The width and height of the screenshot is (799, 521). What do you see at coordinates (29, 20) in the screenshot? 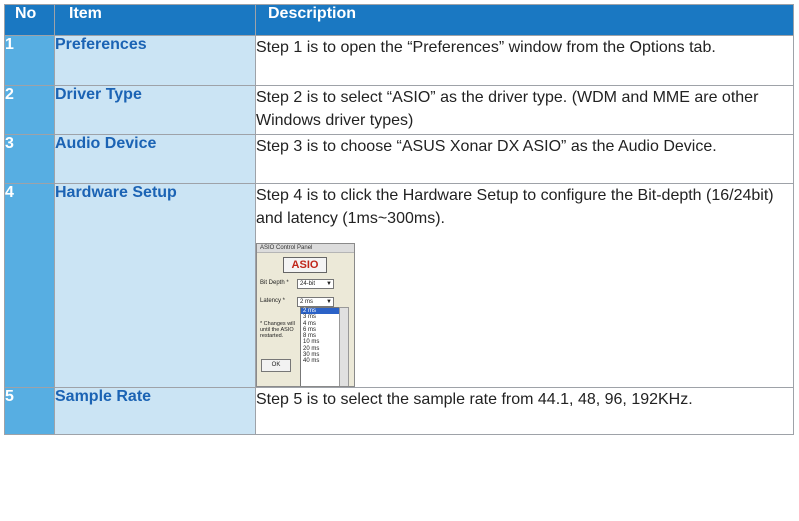
I see `header-no: No` at bounding box center [29, 20].